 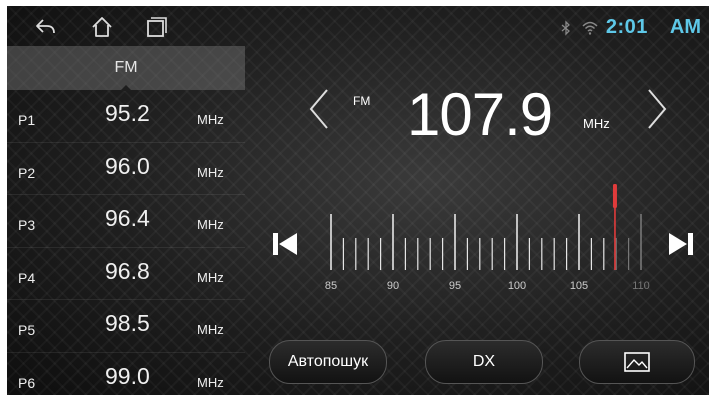 What do you see at coordinates (641, 286) in the screenshot?
I see `scale-tick-label: 110` at bounding box center [641, 286].